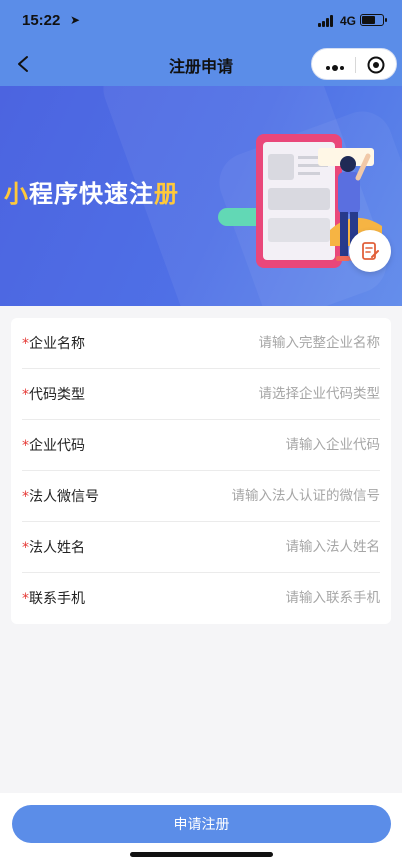 The width and height of the screenshot is (402, 863). What do you see at coordinates (275, 598) in the screenshot?
I see `contact-phone-input` at bounding box center [275, 598].